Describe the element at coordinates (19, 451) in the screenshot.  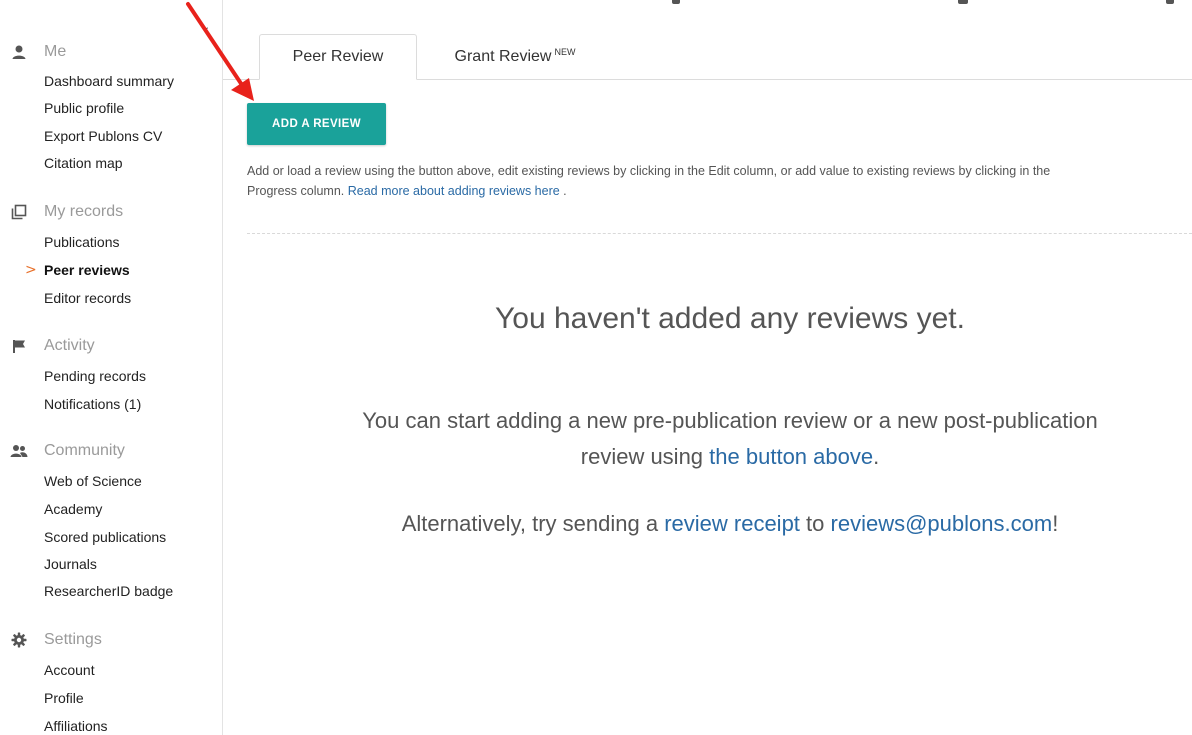
I see `people-icon` at that location.